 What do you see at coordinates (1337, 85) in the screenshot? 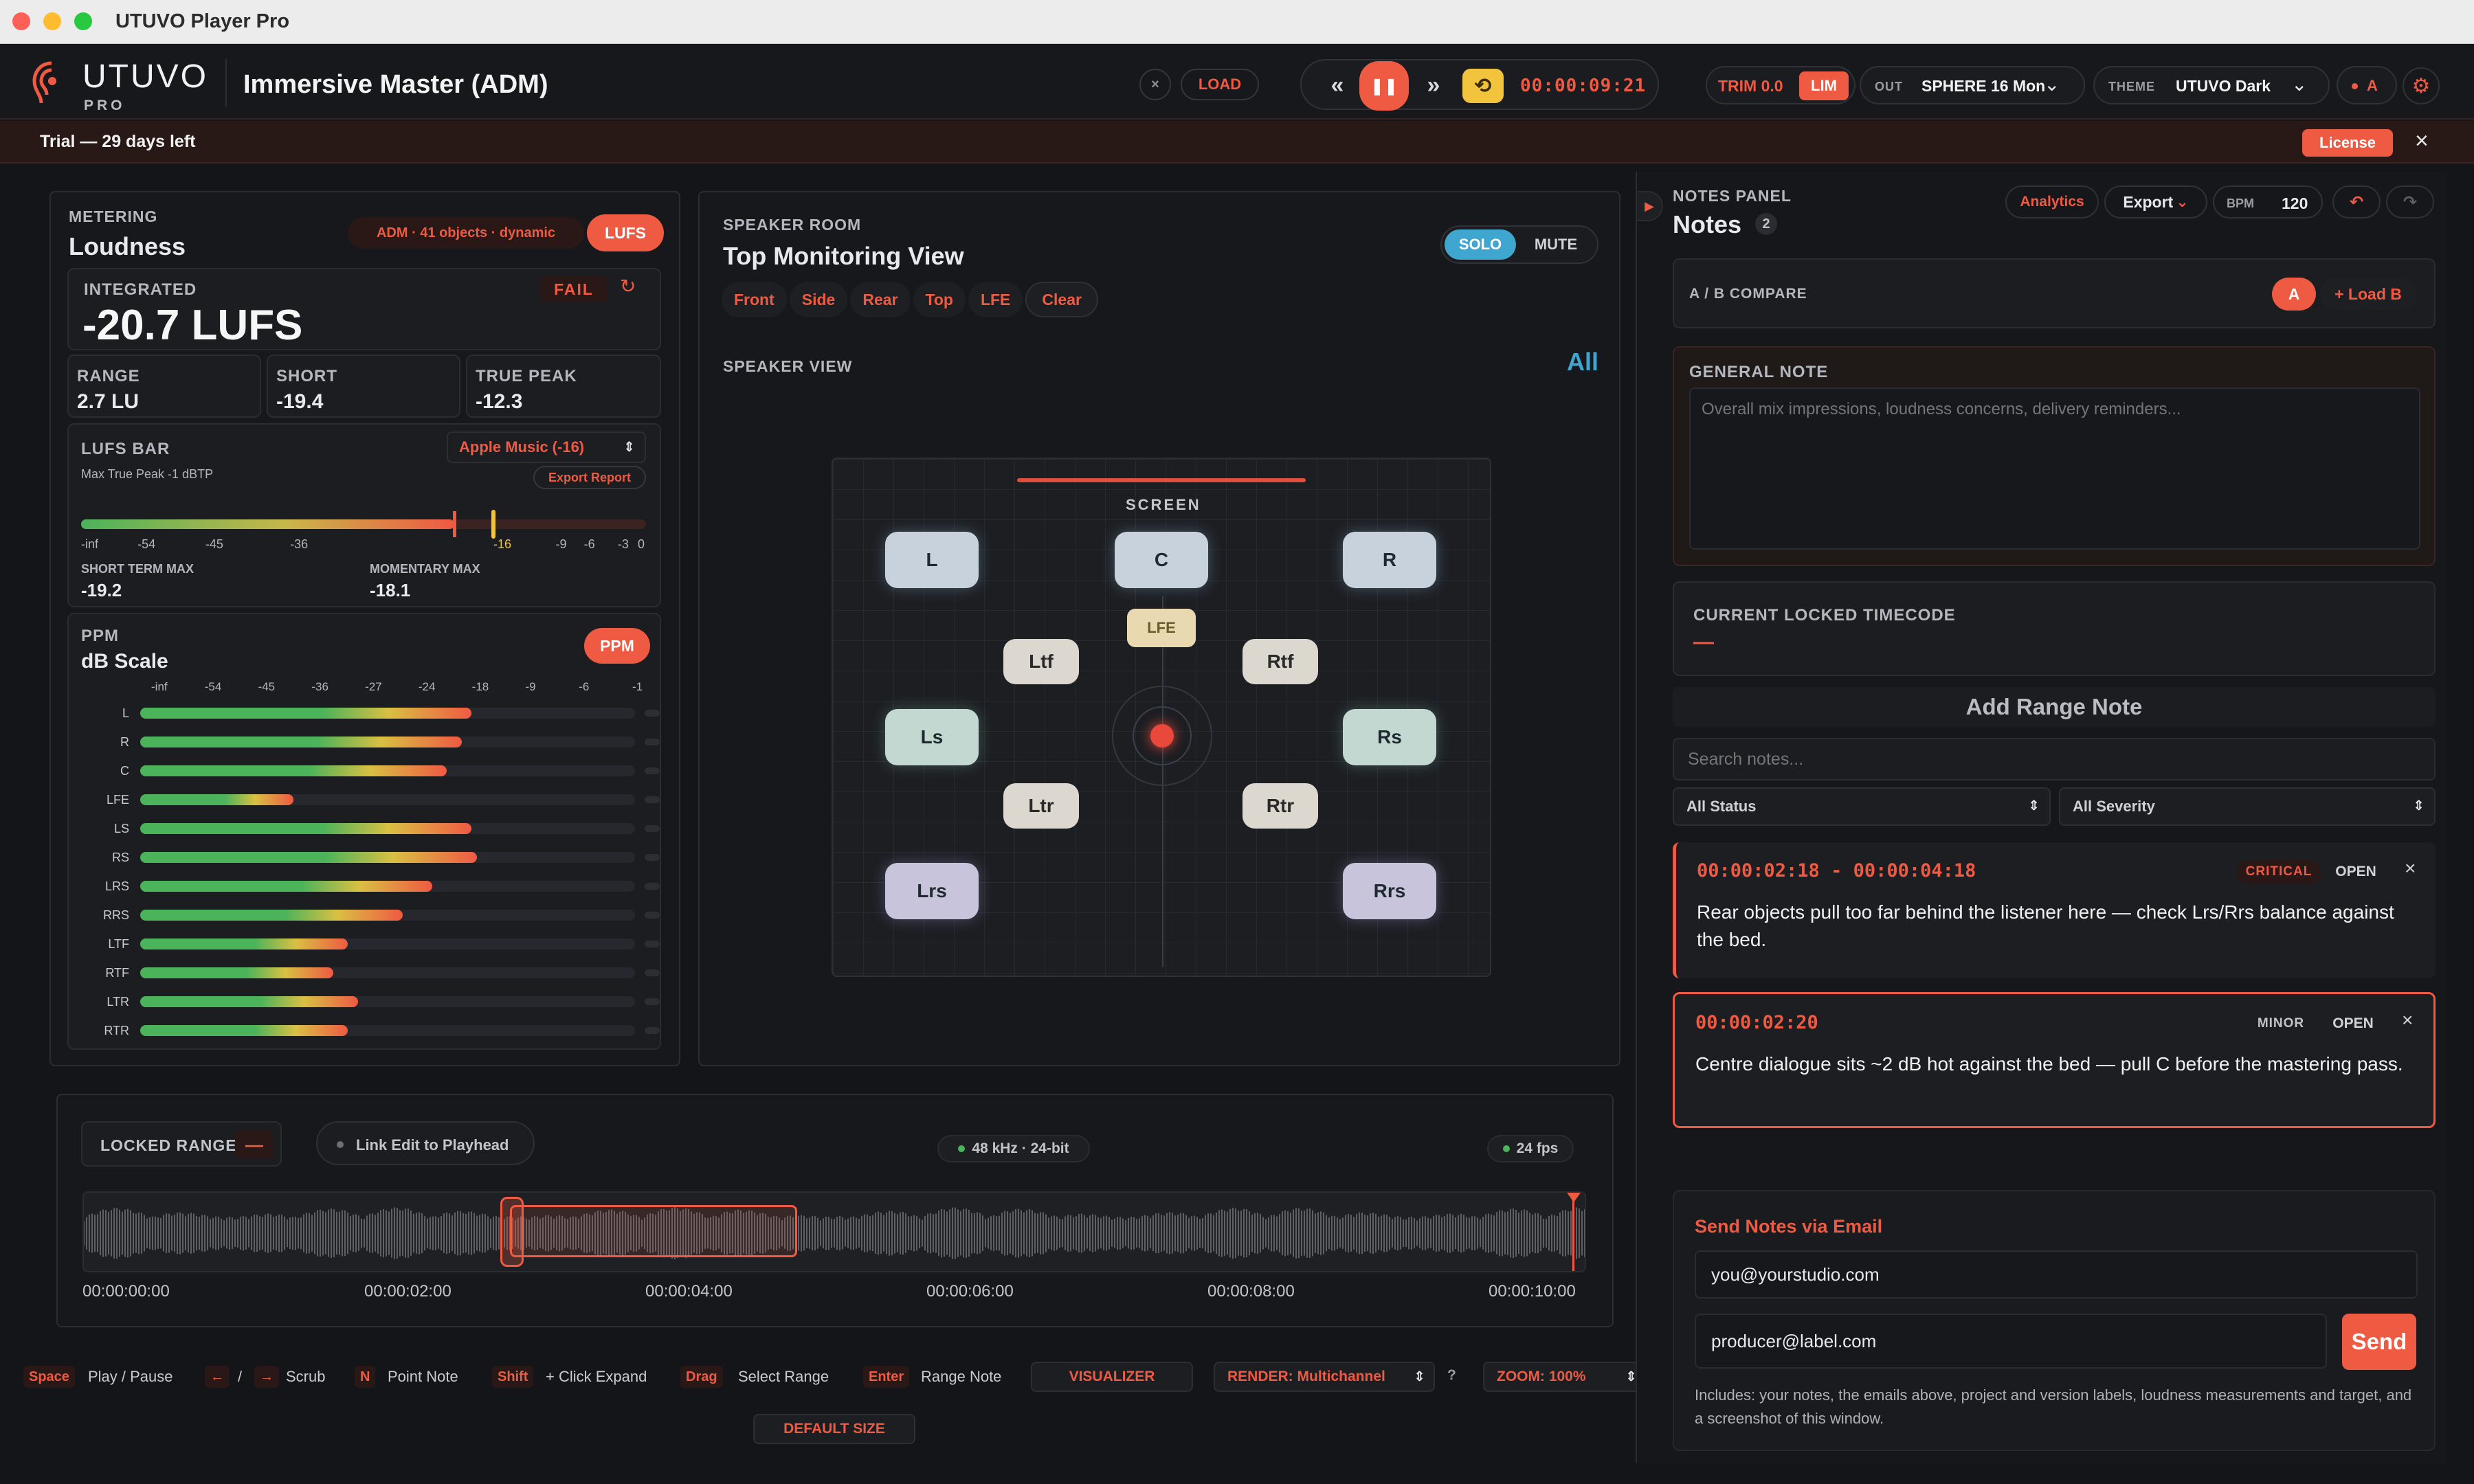
I see `rewind-icon: «` at bounding box center [1337, 85].